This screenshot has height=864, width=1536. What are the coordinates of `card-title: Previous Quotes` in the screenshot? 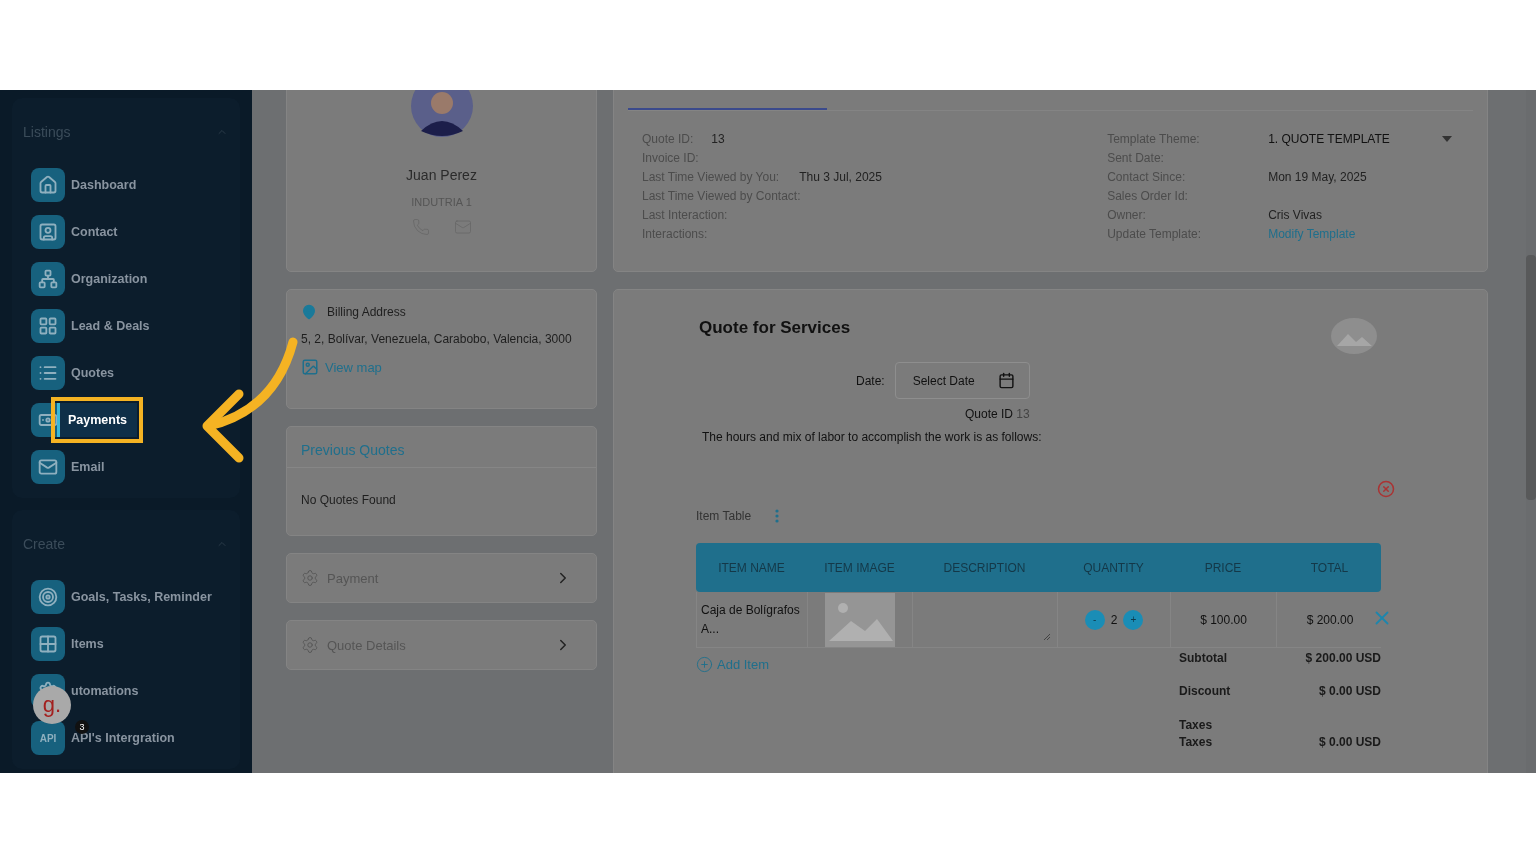 It's located at (353, 450).